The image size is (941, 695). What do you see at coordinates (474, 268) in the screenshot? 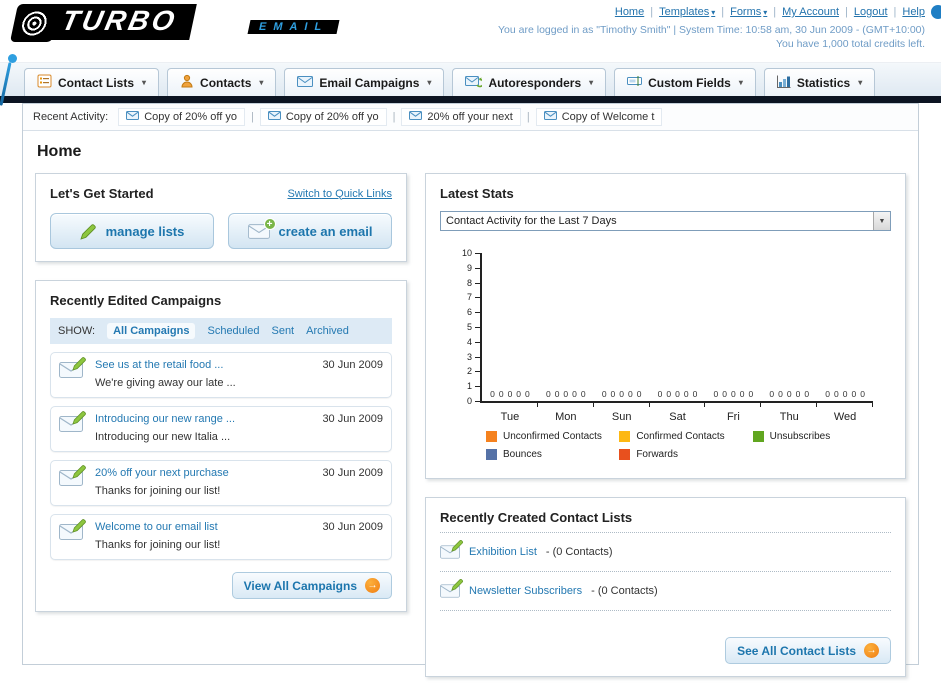
I see `y-axis-tick: 9` at bounding box center [474, 268].